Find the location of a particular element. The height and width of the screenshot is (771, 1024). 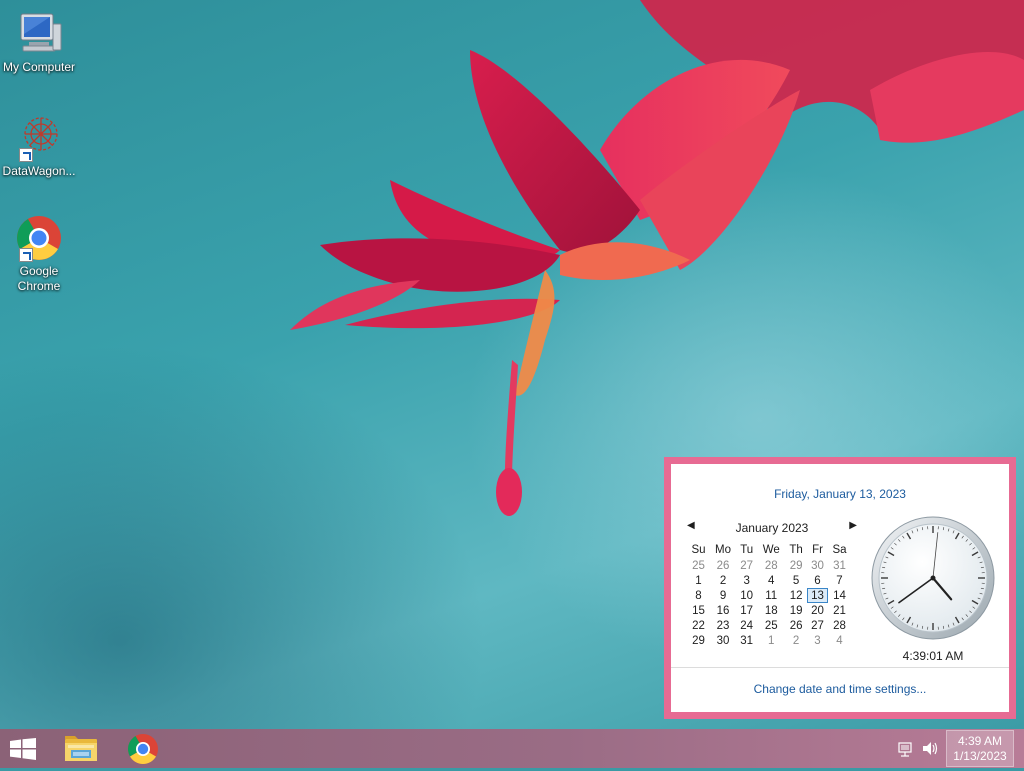

taskbar-file-explorer is located at coordinates (81, 748).